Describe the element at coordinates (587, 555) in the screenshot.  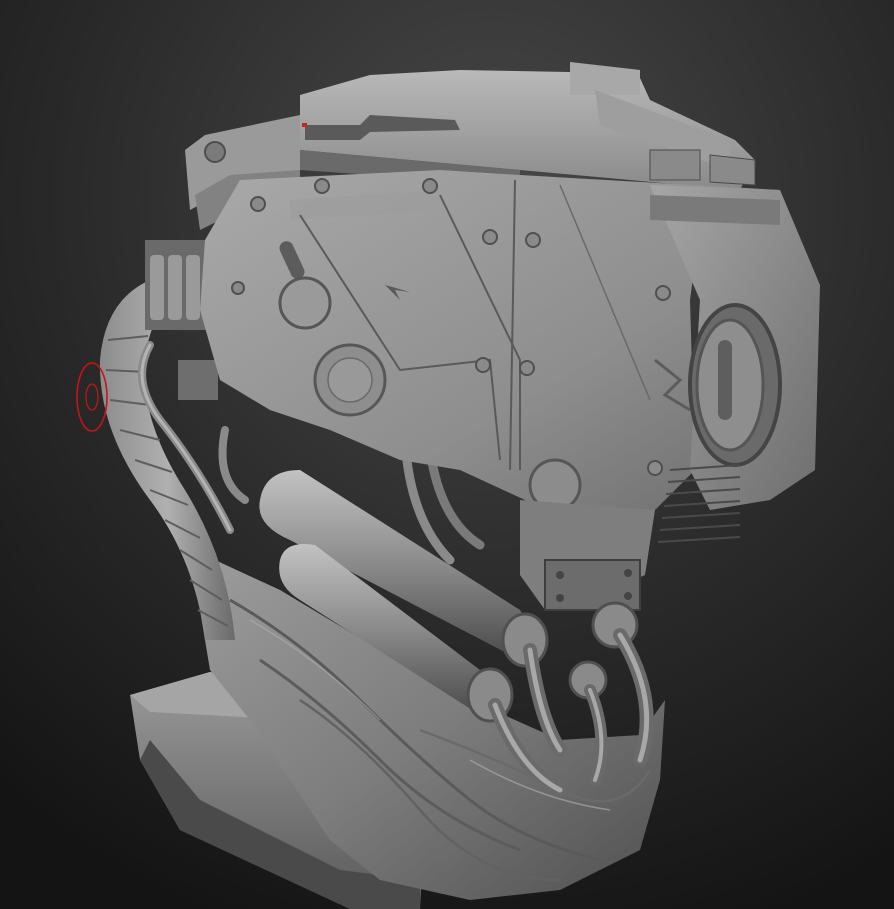
I see `jaw-block` at that location.